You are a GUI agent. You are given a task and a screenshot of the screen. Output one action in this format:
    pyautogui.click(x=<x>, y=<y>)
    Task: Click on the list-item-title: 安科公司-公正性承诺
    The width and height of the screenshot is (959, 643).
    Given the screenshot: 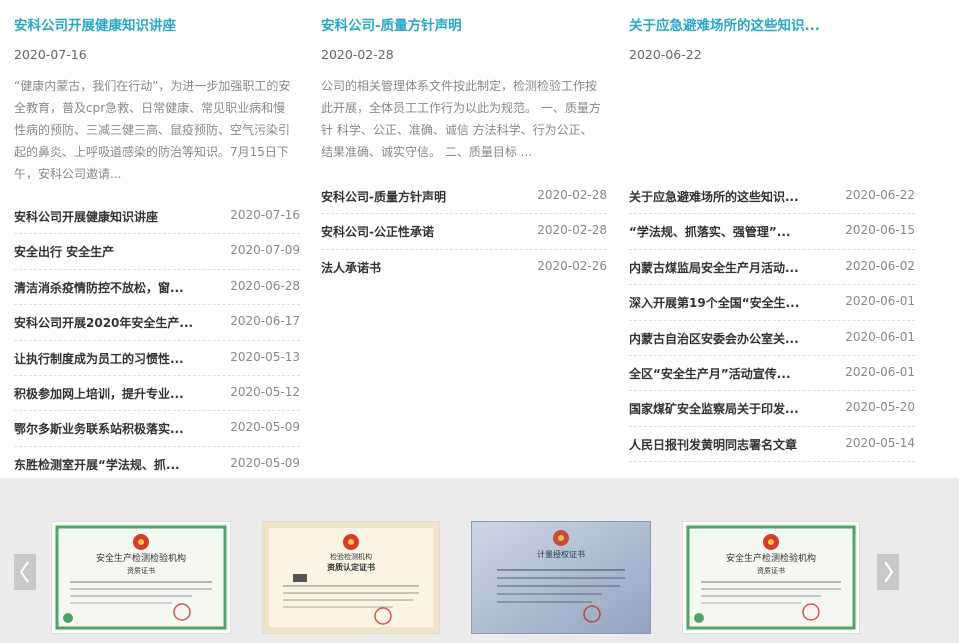 What is the action you would take?
    pyautogui.click(x=377, y=231)
    